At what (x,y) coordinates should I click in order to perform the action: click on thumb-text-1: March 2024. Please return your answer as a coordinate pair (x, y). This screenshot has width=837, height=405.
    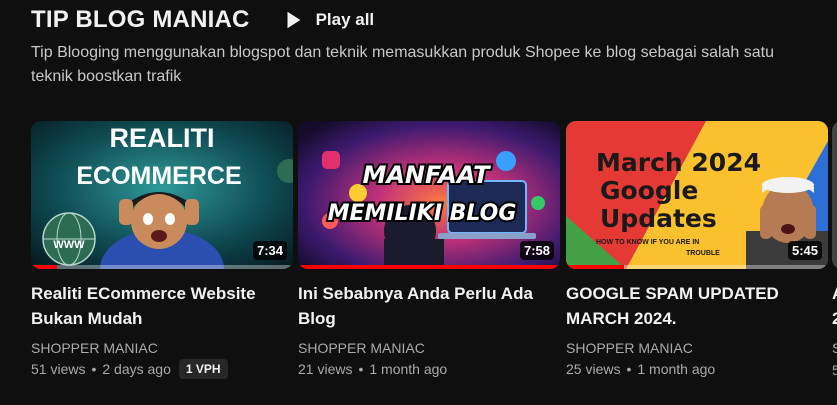
    Looking at the image, I should click on (678, 162).